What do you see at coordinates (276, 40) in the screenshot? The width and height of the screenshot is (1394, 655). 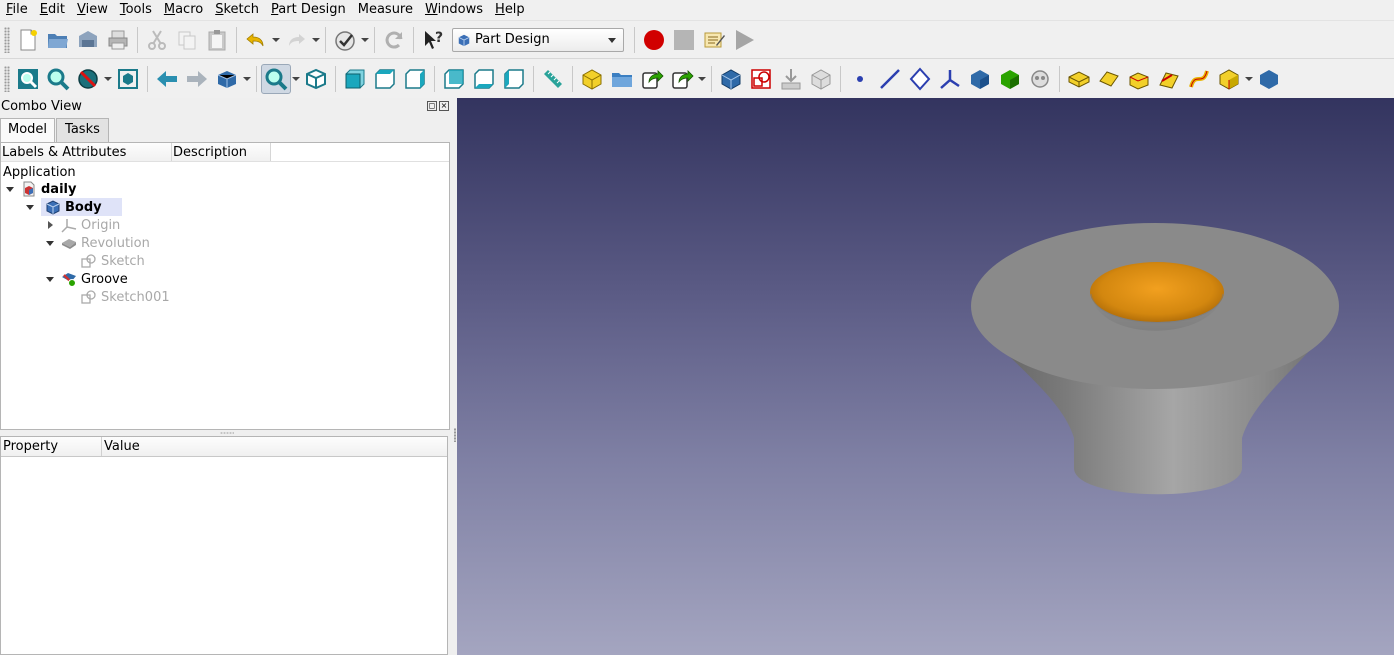 I see `undo-dropdown` at bounding box center [276, 40].